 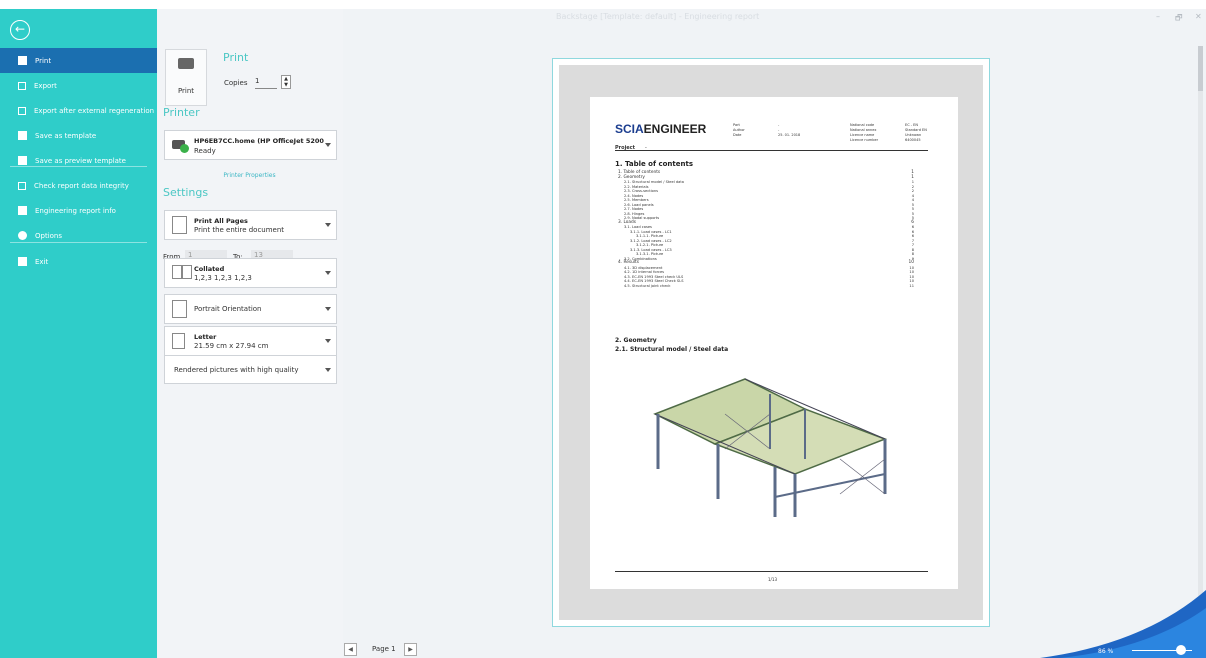 What do you see at coordinates (94, 110) in the screenshot?
I see `sidebar-item-label: Export after external regeneration` at bounding box center [94, 110].